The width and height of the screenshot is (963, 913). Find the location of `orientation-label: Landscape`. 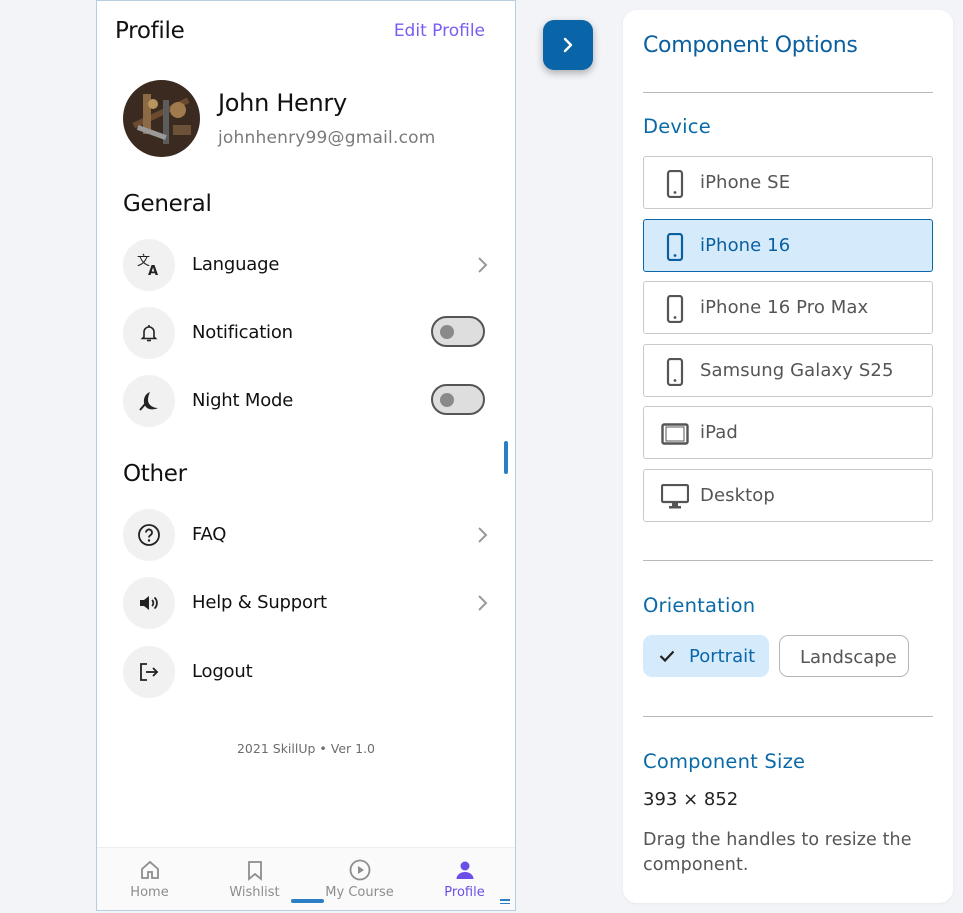

orientation-label: Landscape is located at coordinates (848, 657).